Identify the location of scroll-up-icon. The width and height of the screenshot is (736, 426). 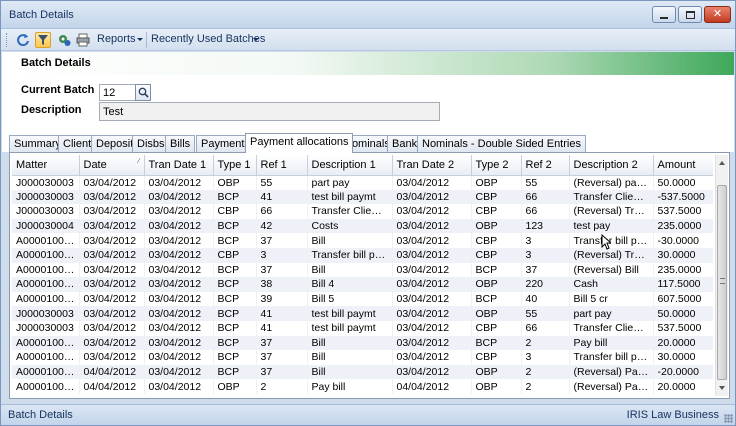
(722, 163).